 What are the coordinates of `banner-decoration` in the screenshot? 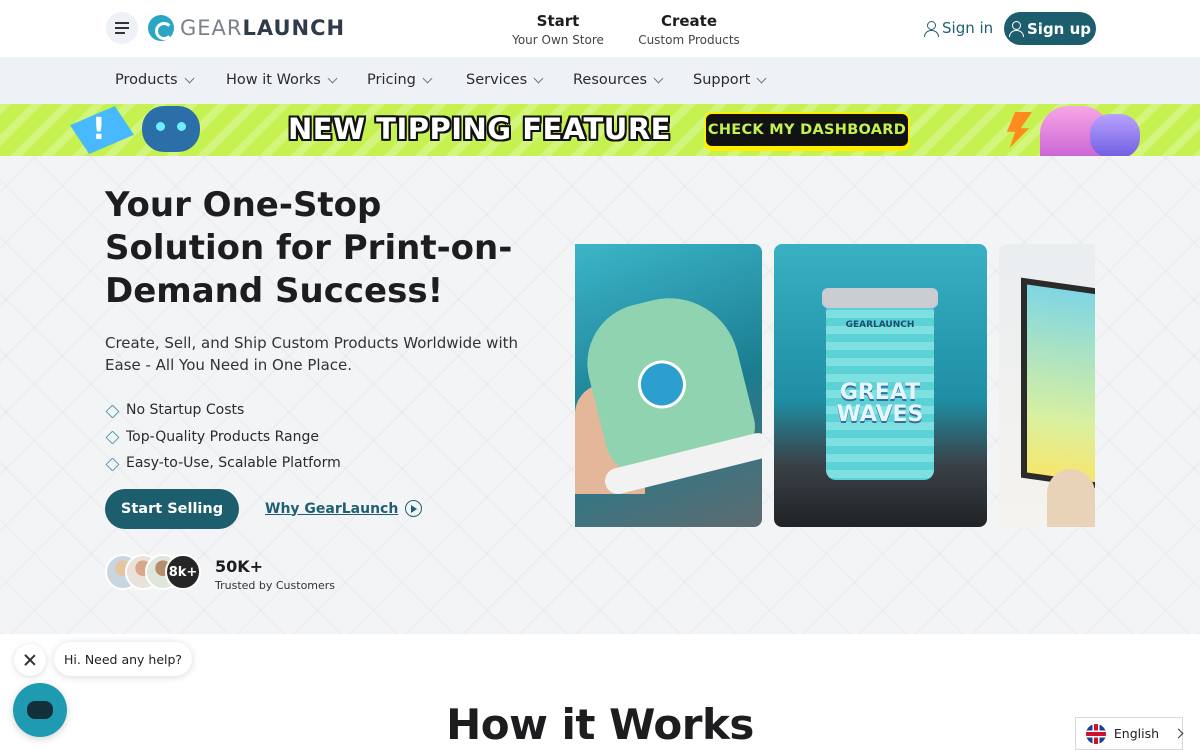 It's located at (1080, 130).